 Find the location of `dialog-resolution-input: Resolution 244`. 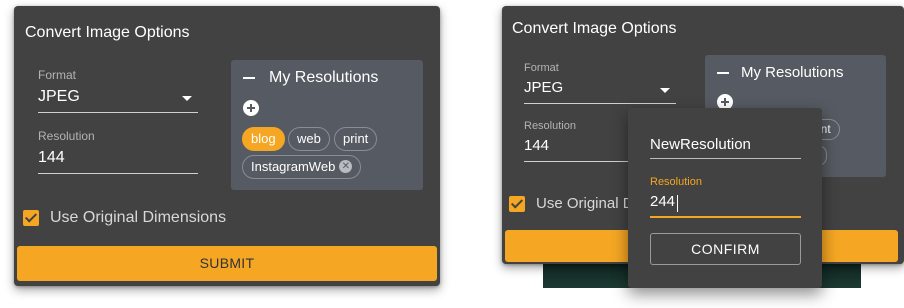

dialog-resolution-input: Resolution 244 is located at coordinates (725, 197).